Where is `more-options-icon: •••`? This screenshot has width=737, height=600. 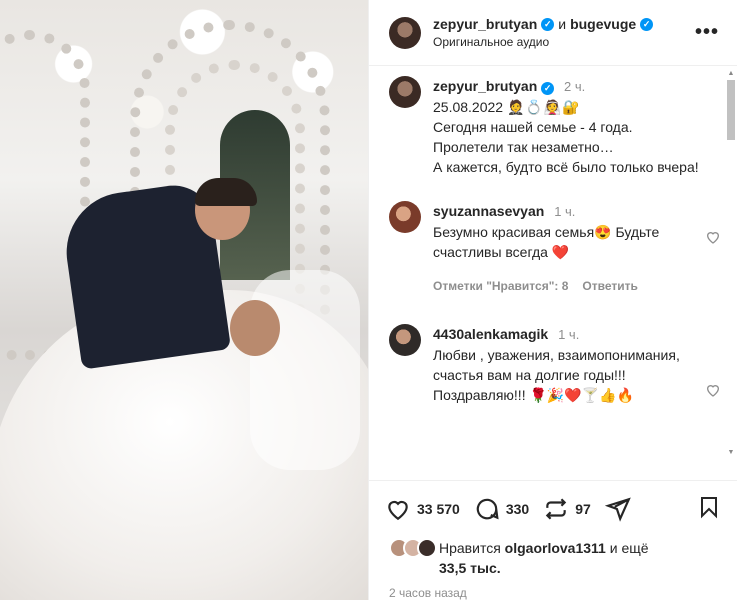 more-options-icon: ••• is located at coordinates (707, 32).